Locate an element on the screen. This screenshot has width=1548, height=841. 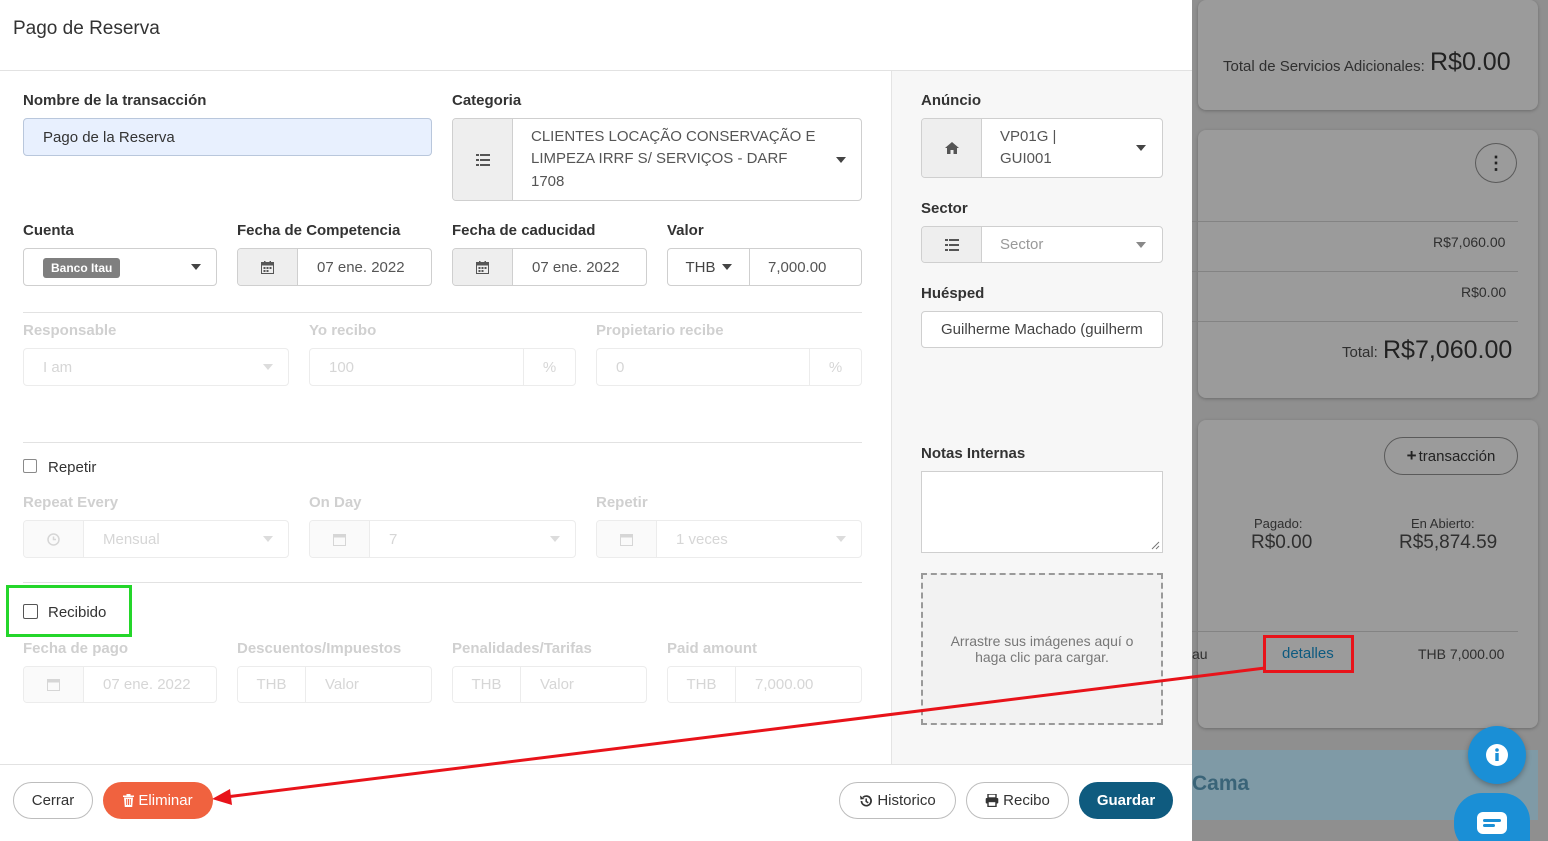
eliminar-button: Eliminar is located at coordinates (158, 800).